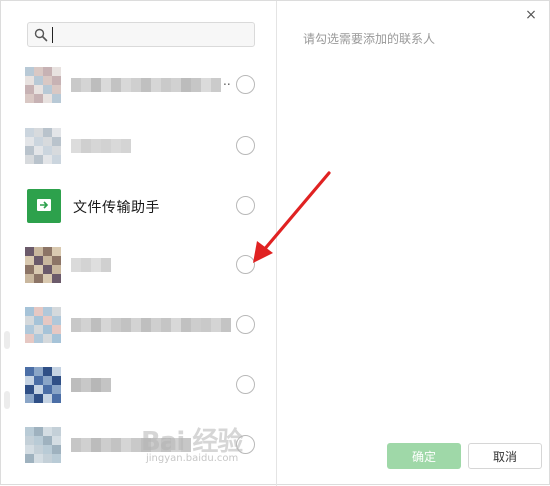 The height and width of the screenshot is (486, 550). I want to click on contact-name: 文件传输助手, so click(116, 208).